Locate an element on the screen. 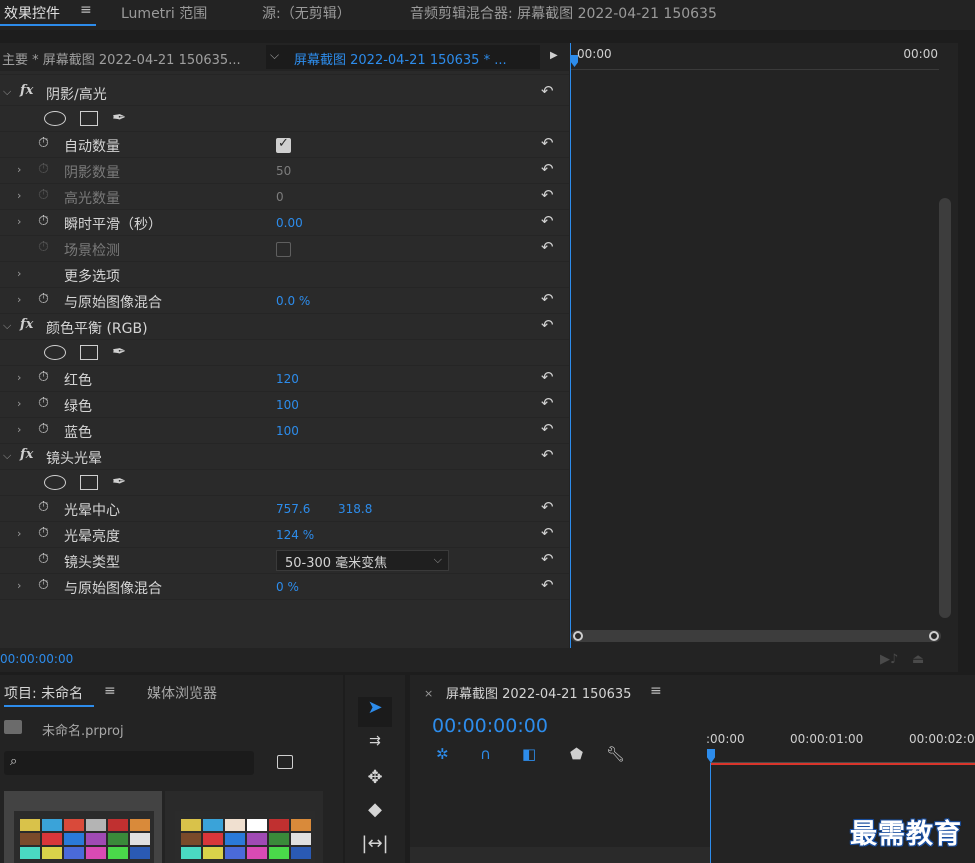  param-value-x: 757.6 is located at coordinates (293, 509).